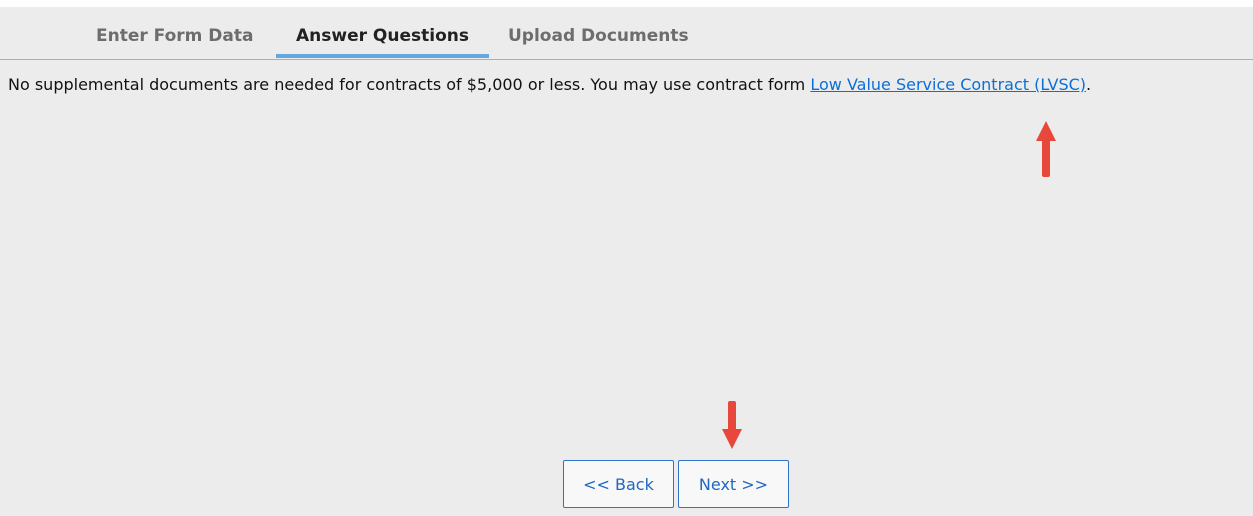 Image resolution: width=1253 pixels, height=516 pixels. What do you see at coordinates (1046, 149) in the screenshot?
I see `arrow-up-icon` at bounding box center [1046, 149].